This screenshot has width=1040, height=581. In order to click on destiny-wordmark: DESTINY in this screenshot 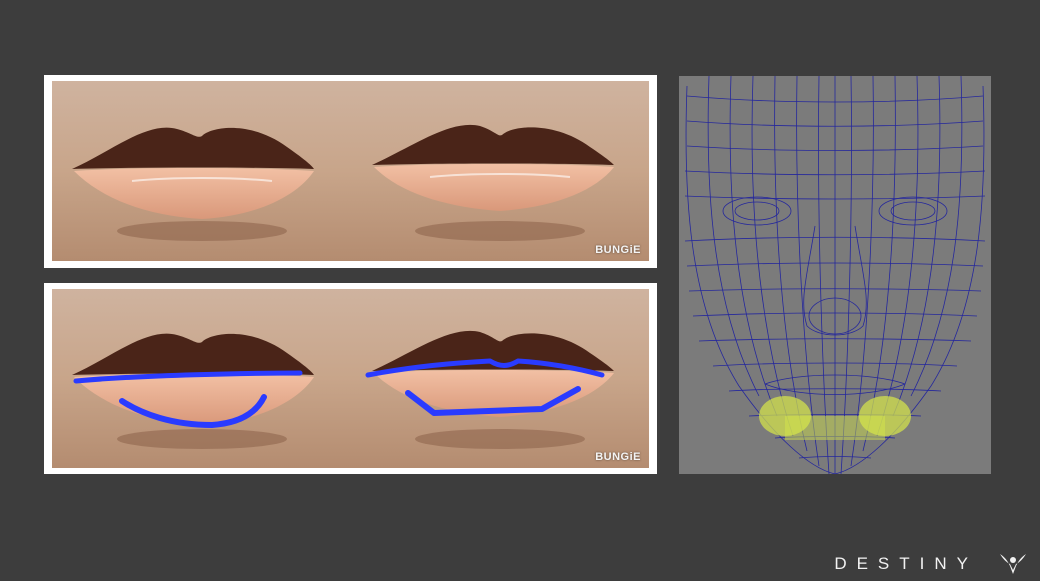, I will do `click(906, 563)`.